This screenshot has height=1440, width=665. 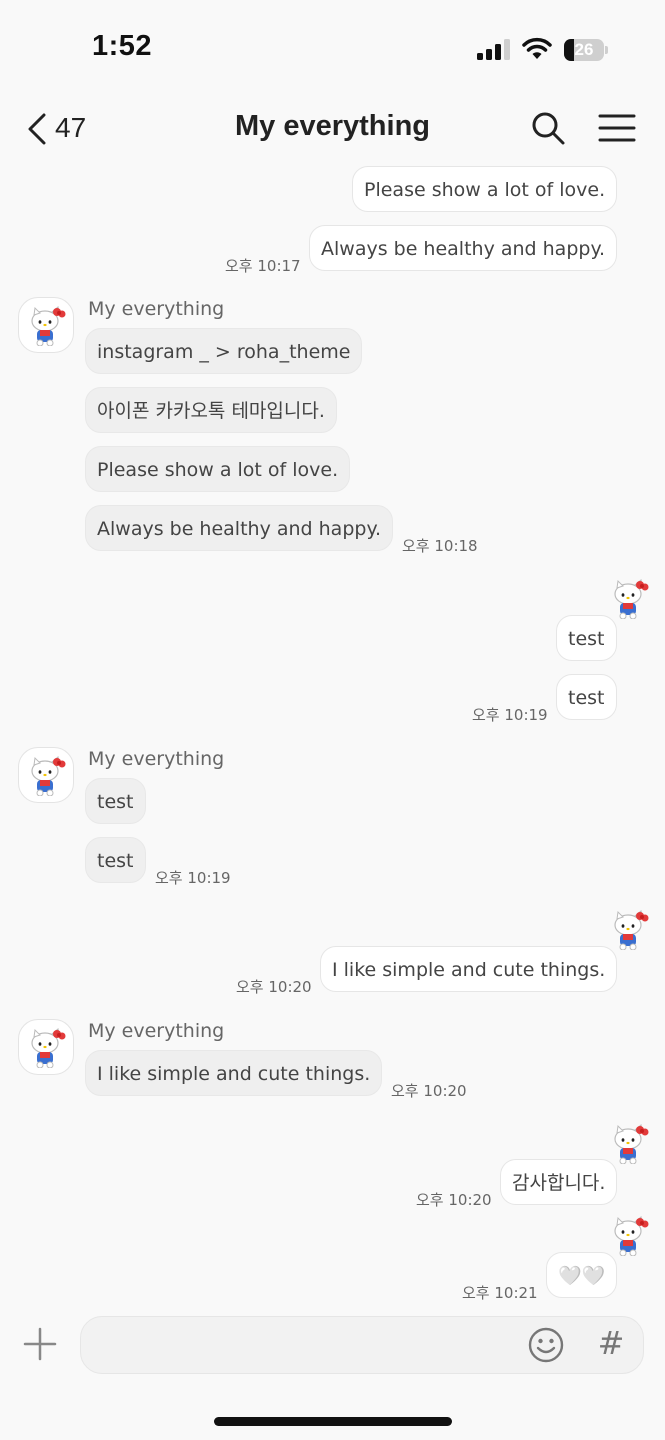 What do you see at coordinates (239, 528) in the screenshot?
I see `message-bubble-received: Always be healthy and happy.` at bounding box center [239, 528].